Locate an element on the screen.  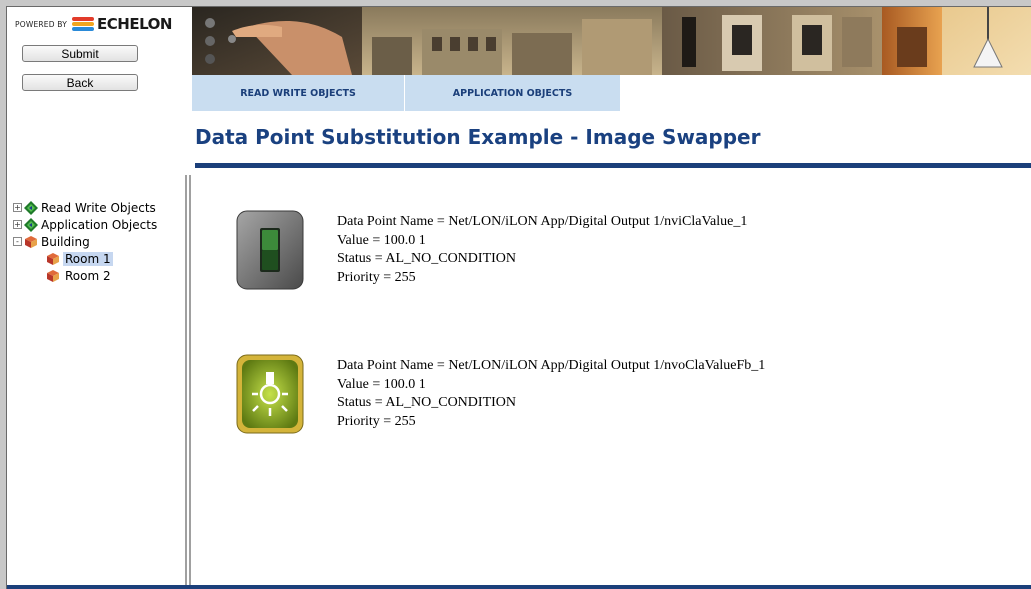
tree-item-label: Room 2 is located at coordinates (88, 275).